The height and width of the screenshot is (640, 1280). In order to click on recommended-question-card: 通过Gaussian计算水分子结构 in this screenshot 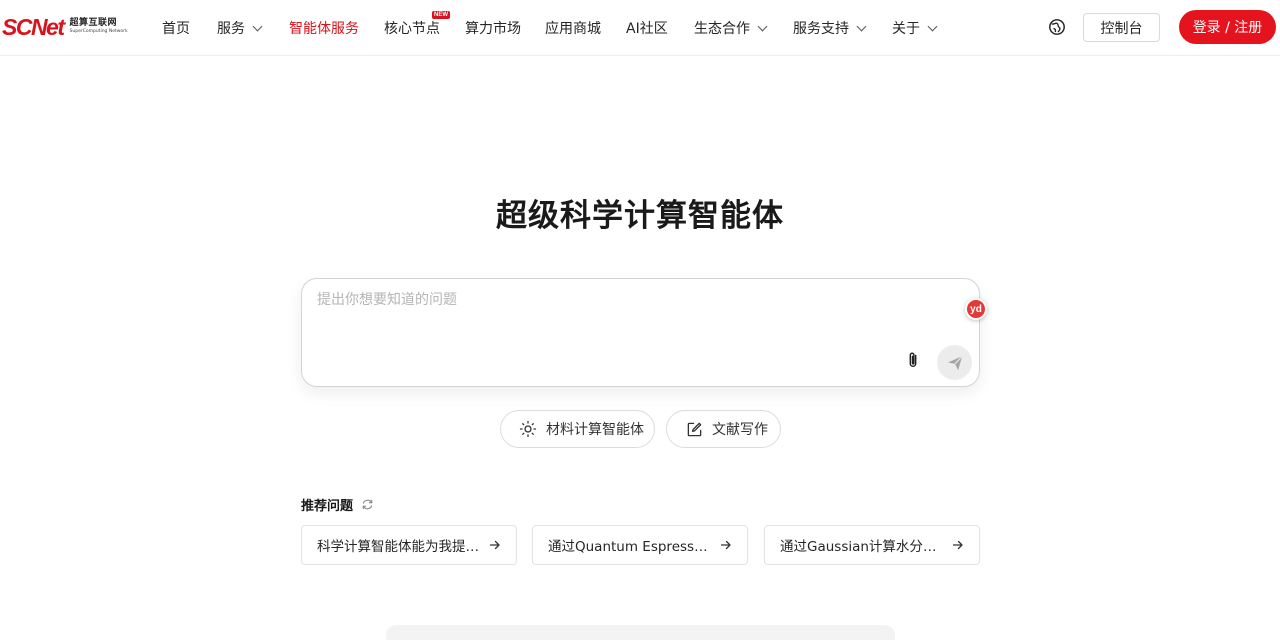, I will do `click(872, 545)`.